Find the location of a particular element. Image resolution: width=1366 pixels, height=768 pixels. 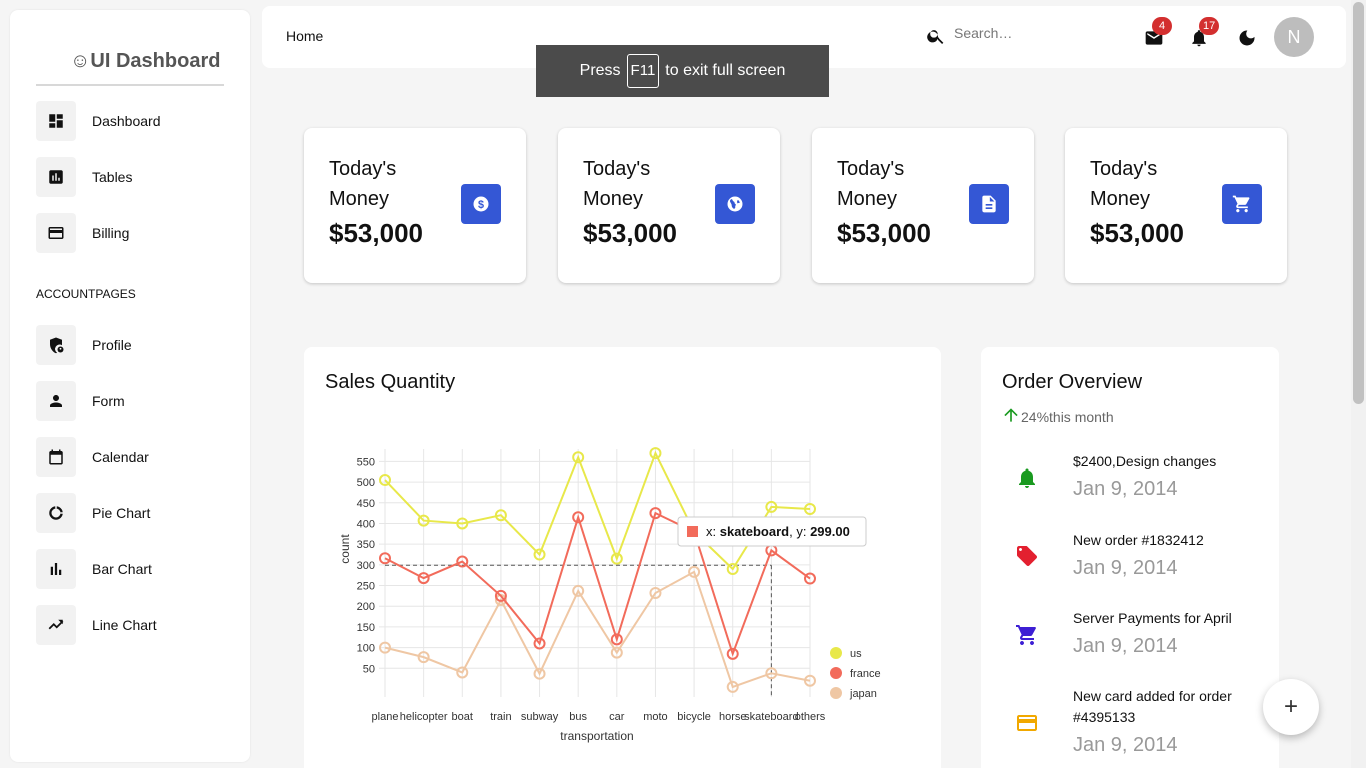

y-axis-label: count is located at coordinates (345, 549).